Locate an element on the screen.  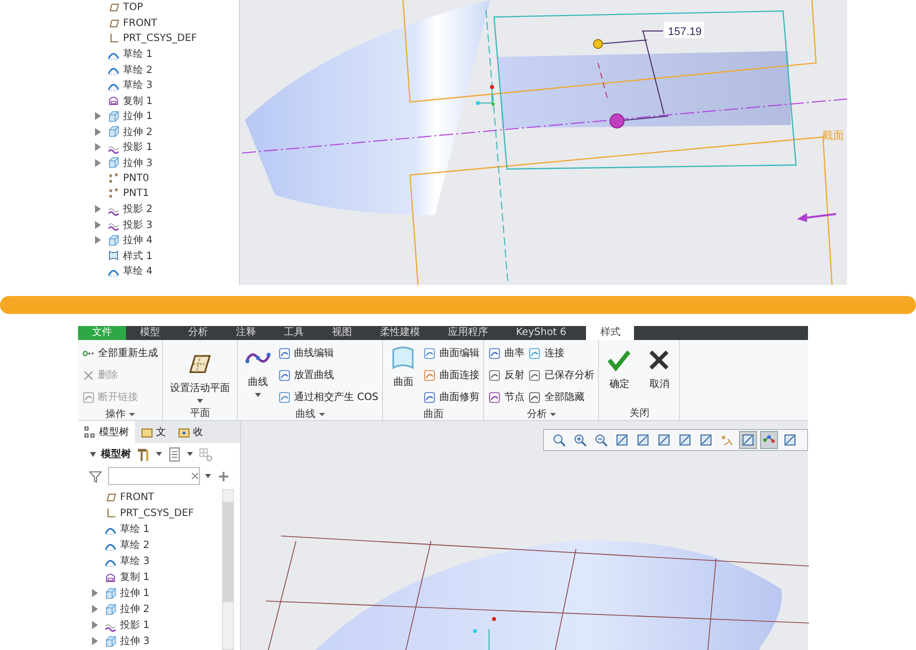
panel-tab: 文 is located at coordinates (153, 432).